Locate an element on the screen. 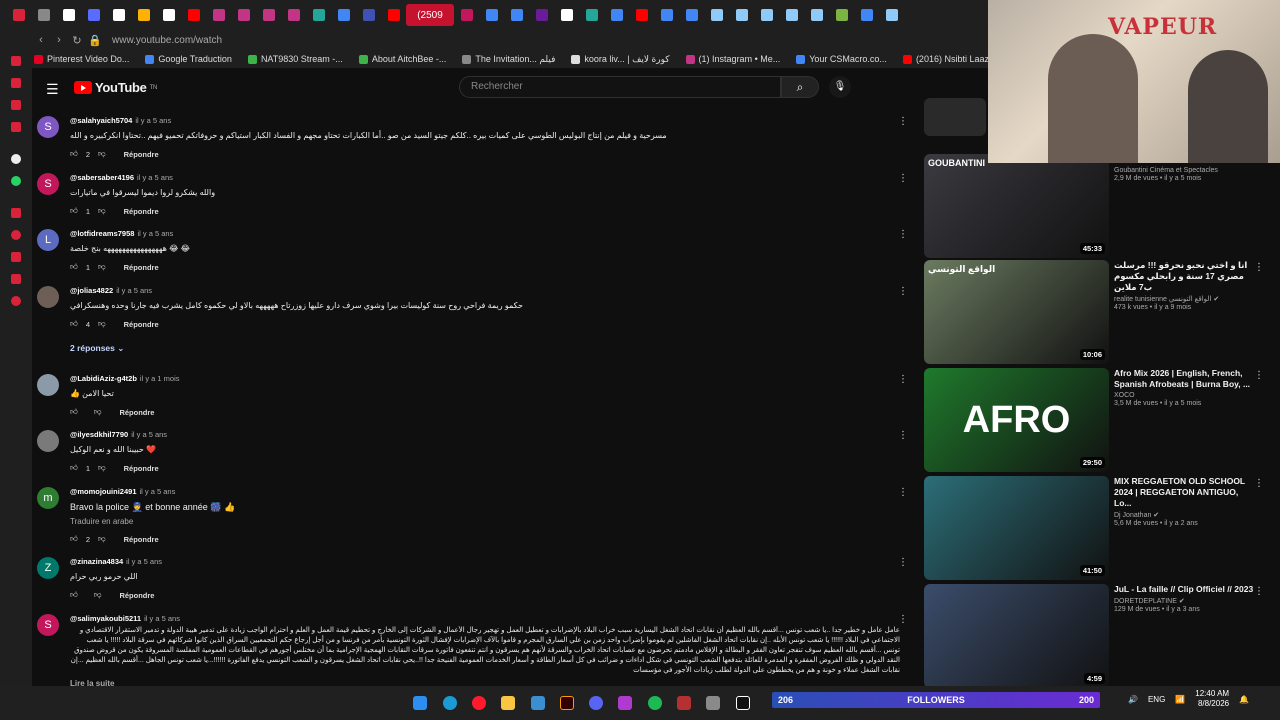 The image size is (1280, 720). video-menu-icon: ⋮ is located at coordinates (1259, 591).